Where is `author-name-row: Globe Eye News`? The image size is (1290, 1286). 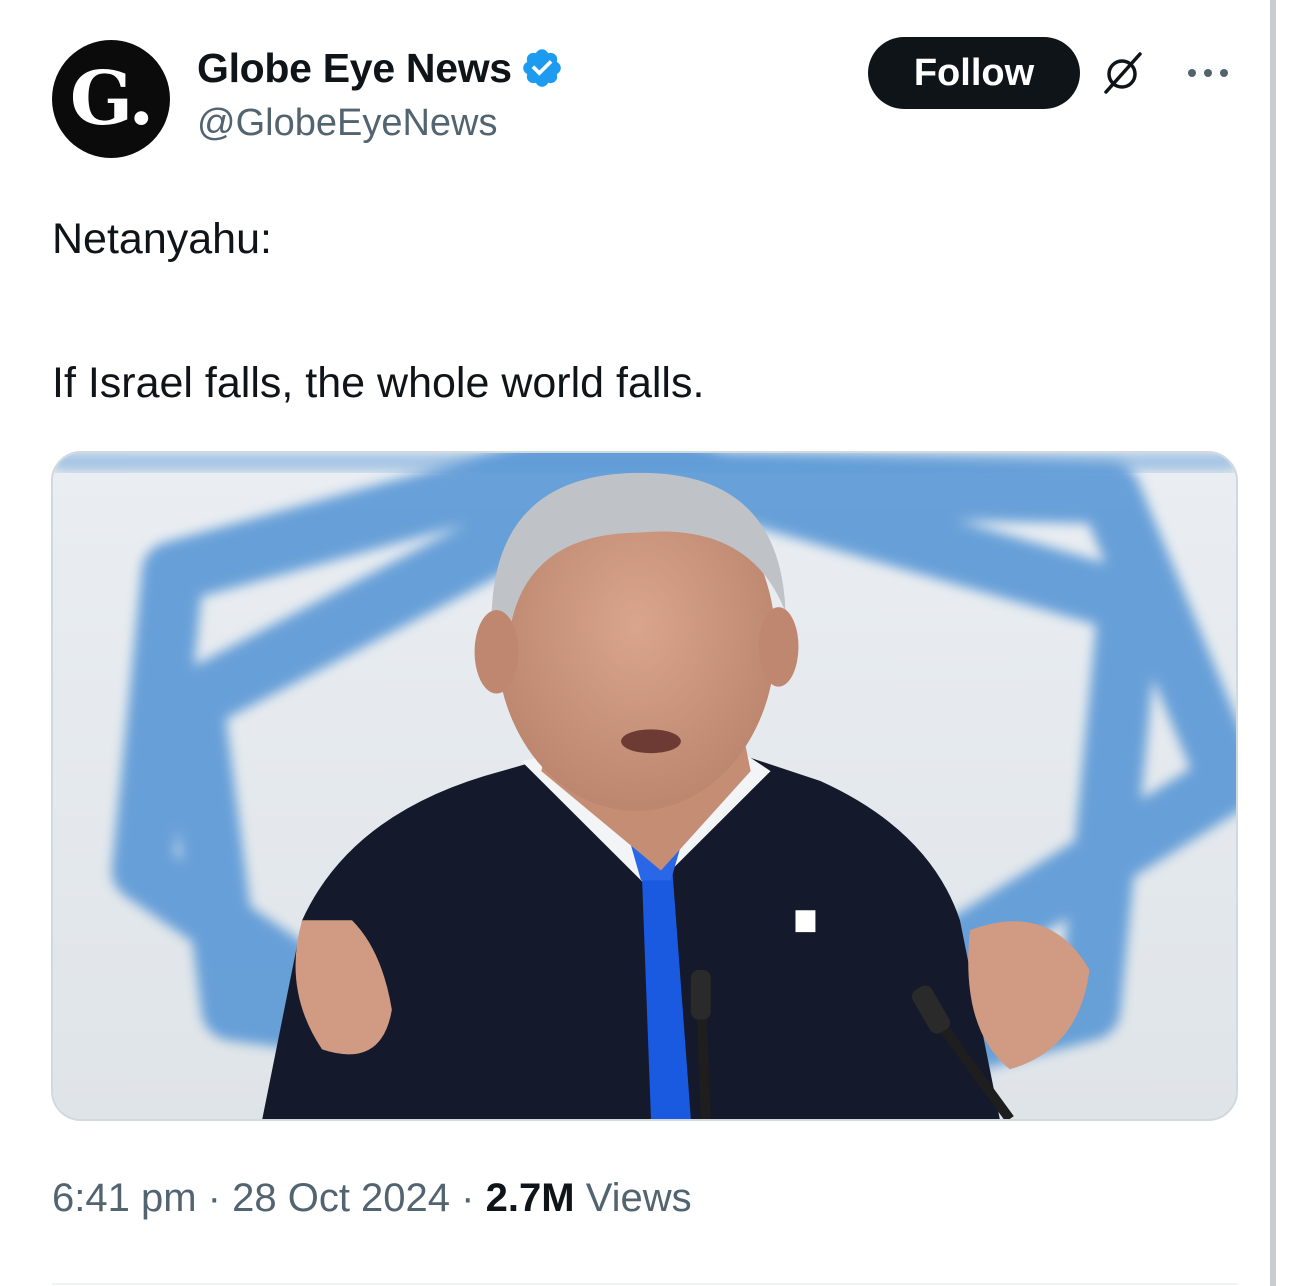 author-name-row: Globe Eye News is located at coordinates (380, 68).